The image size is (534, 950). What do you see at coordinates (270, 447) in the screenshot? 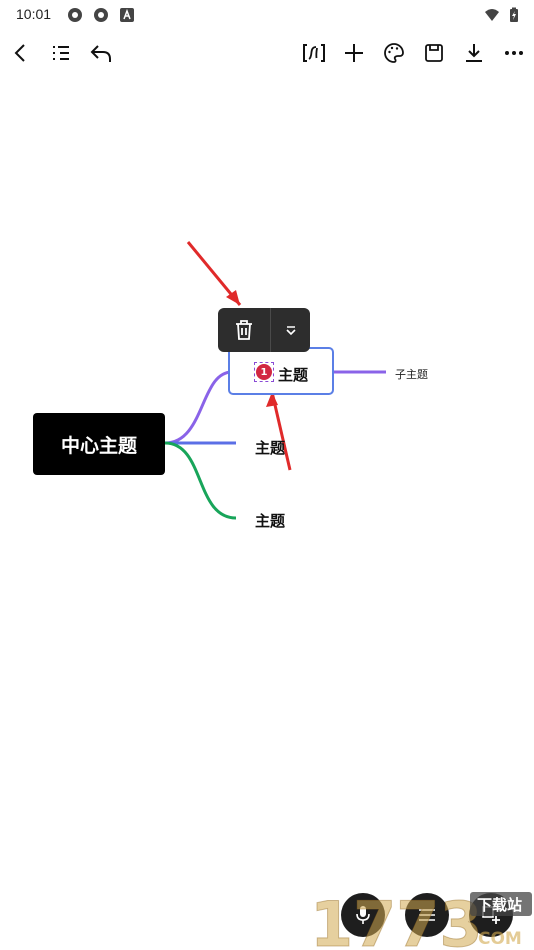
I see `topic-label-2: 主题` at bounding box center [270, 447].